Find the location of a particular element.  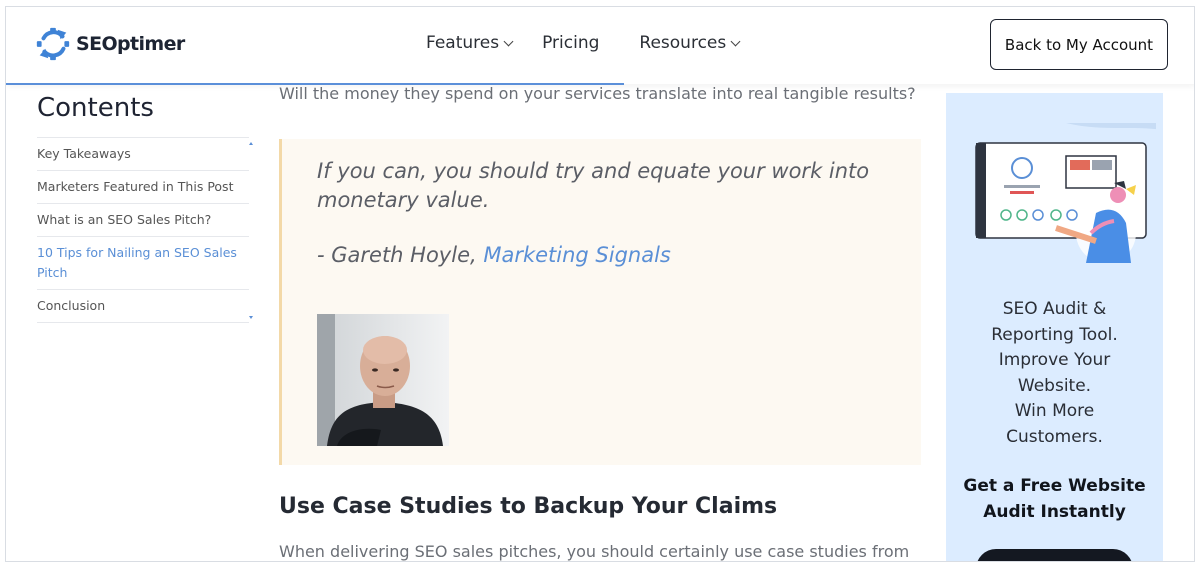

scroll-down-icon is located at coordinates (251, 317).